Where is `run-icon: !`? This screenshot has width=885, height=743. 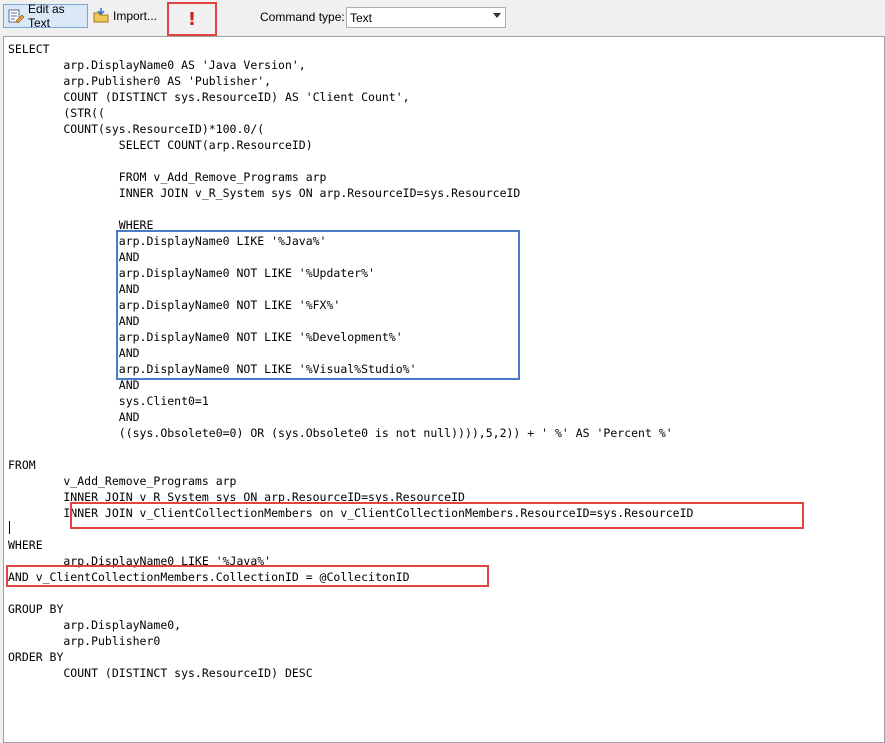
run-icon: ! is located at coordinates (192, 19).